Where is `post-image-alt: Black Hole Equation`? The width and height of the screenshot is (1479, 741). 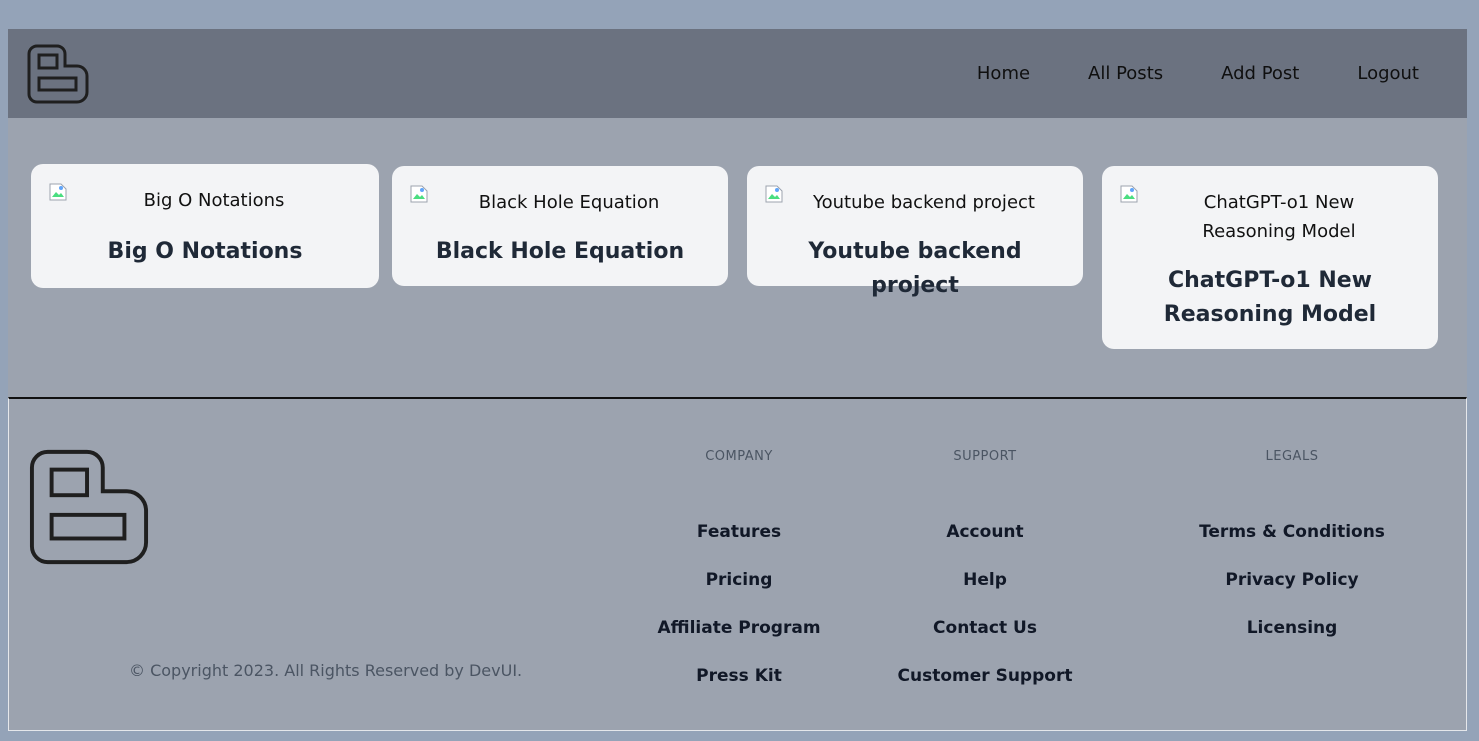
post-image-alt: Black Hole Equation is located at coordinates (569, 202).